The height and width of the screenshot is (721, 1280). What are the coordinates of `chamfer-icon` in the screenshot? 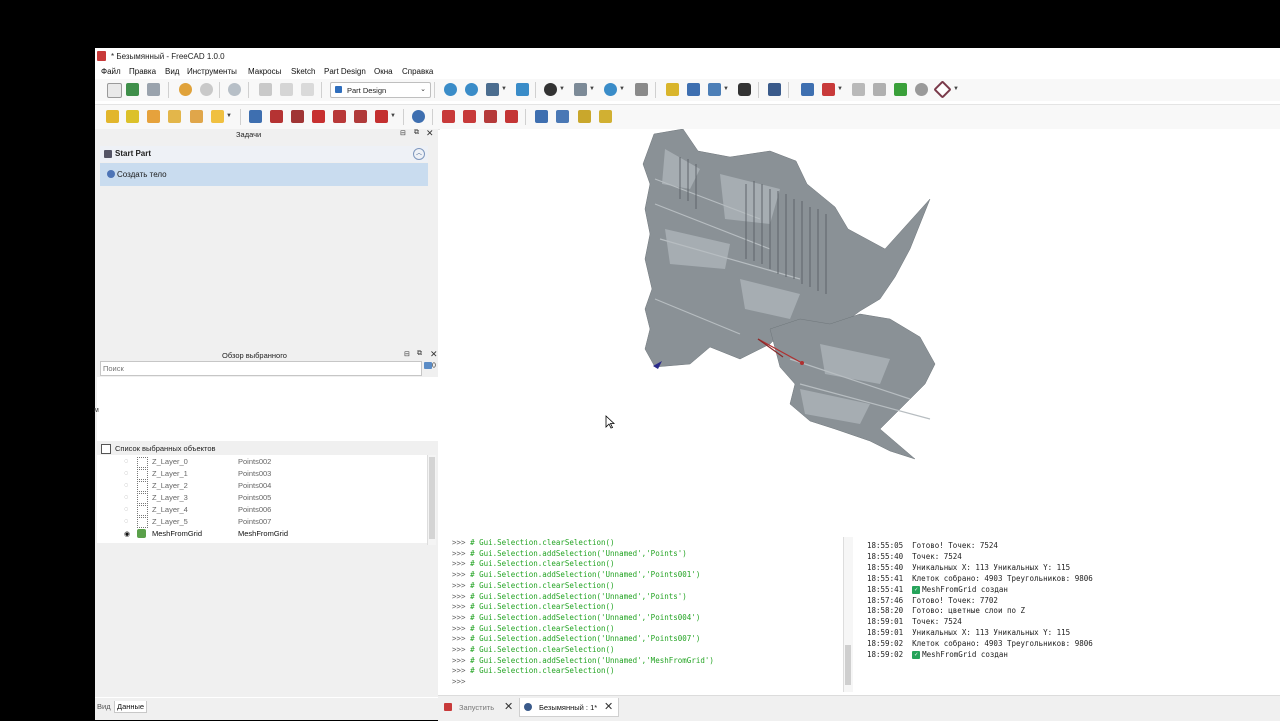 It's located at (469, 116).